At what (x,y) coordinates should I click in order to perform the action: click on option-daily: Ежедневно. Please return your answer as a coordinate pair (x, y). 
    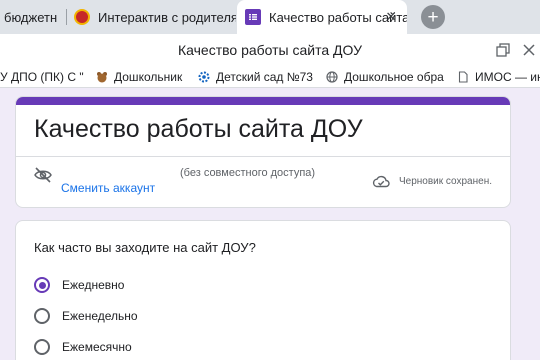
    Looking at the image, I should click on (79, 285).